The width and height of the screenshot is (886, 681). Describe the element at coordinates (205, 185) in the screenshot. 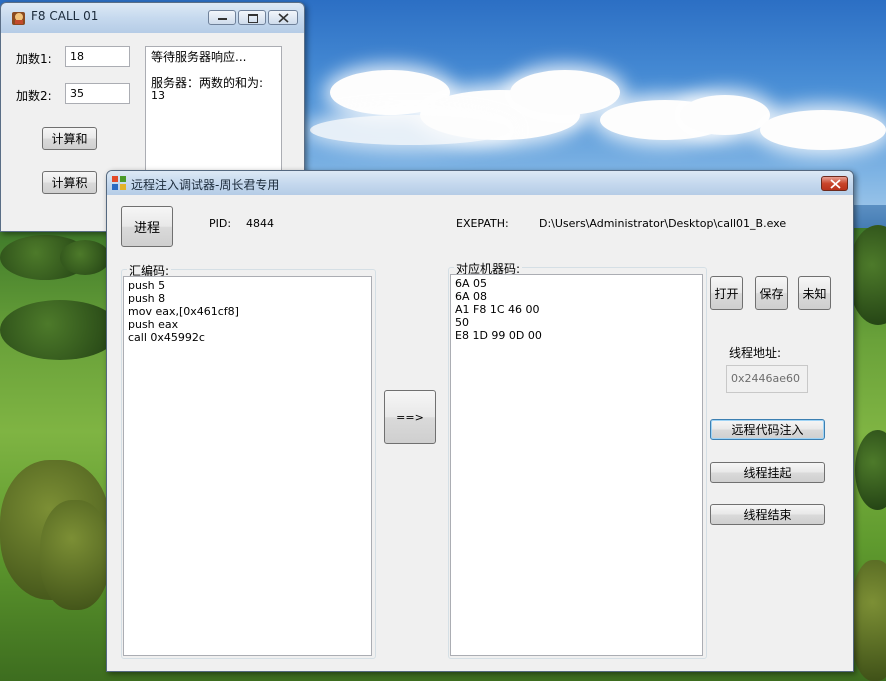

I see `injector-window-title: 远程注入调试器-周长君专用` at that location.